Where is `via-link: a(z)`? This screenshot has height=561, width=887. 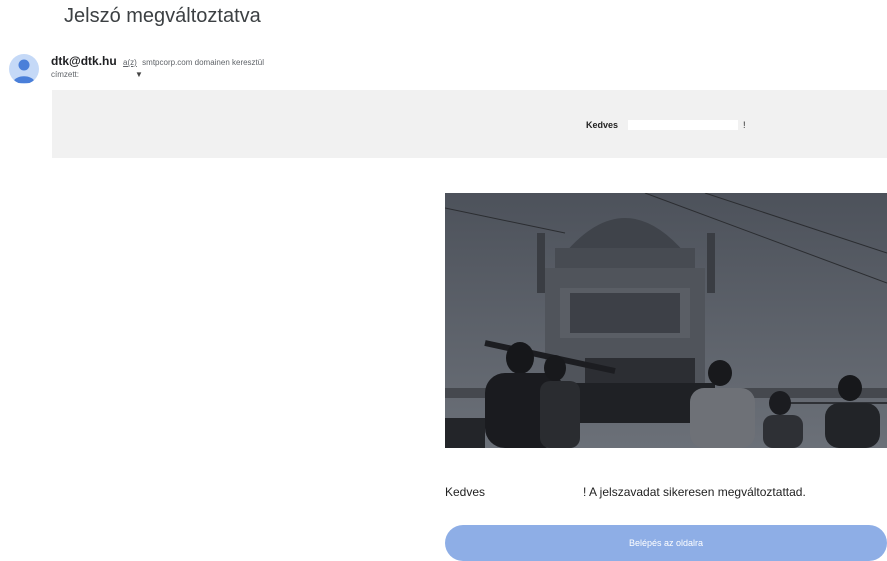
via-link: a(z) is located at coordinates (130, 62).